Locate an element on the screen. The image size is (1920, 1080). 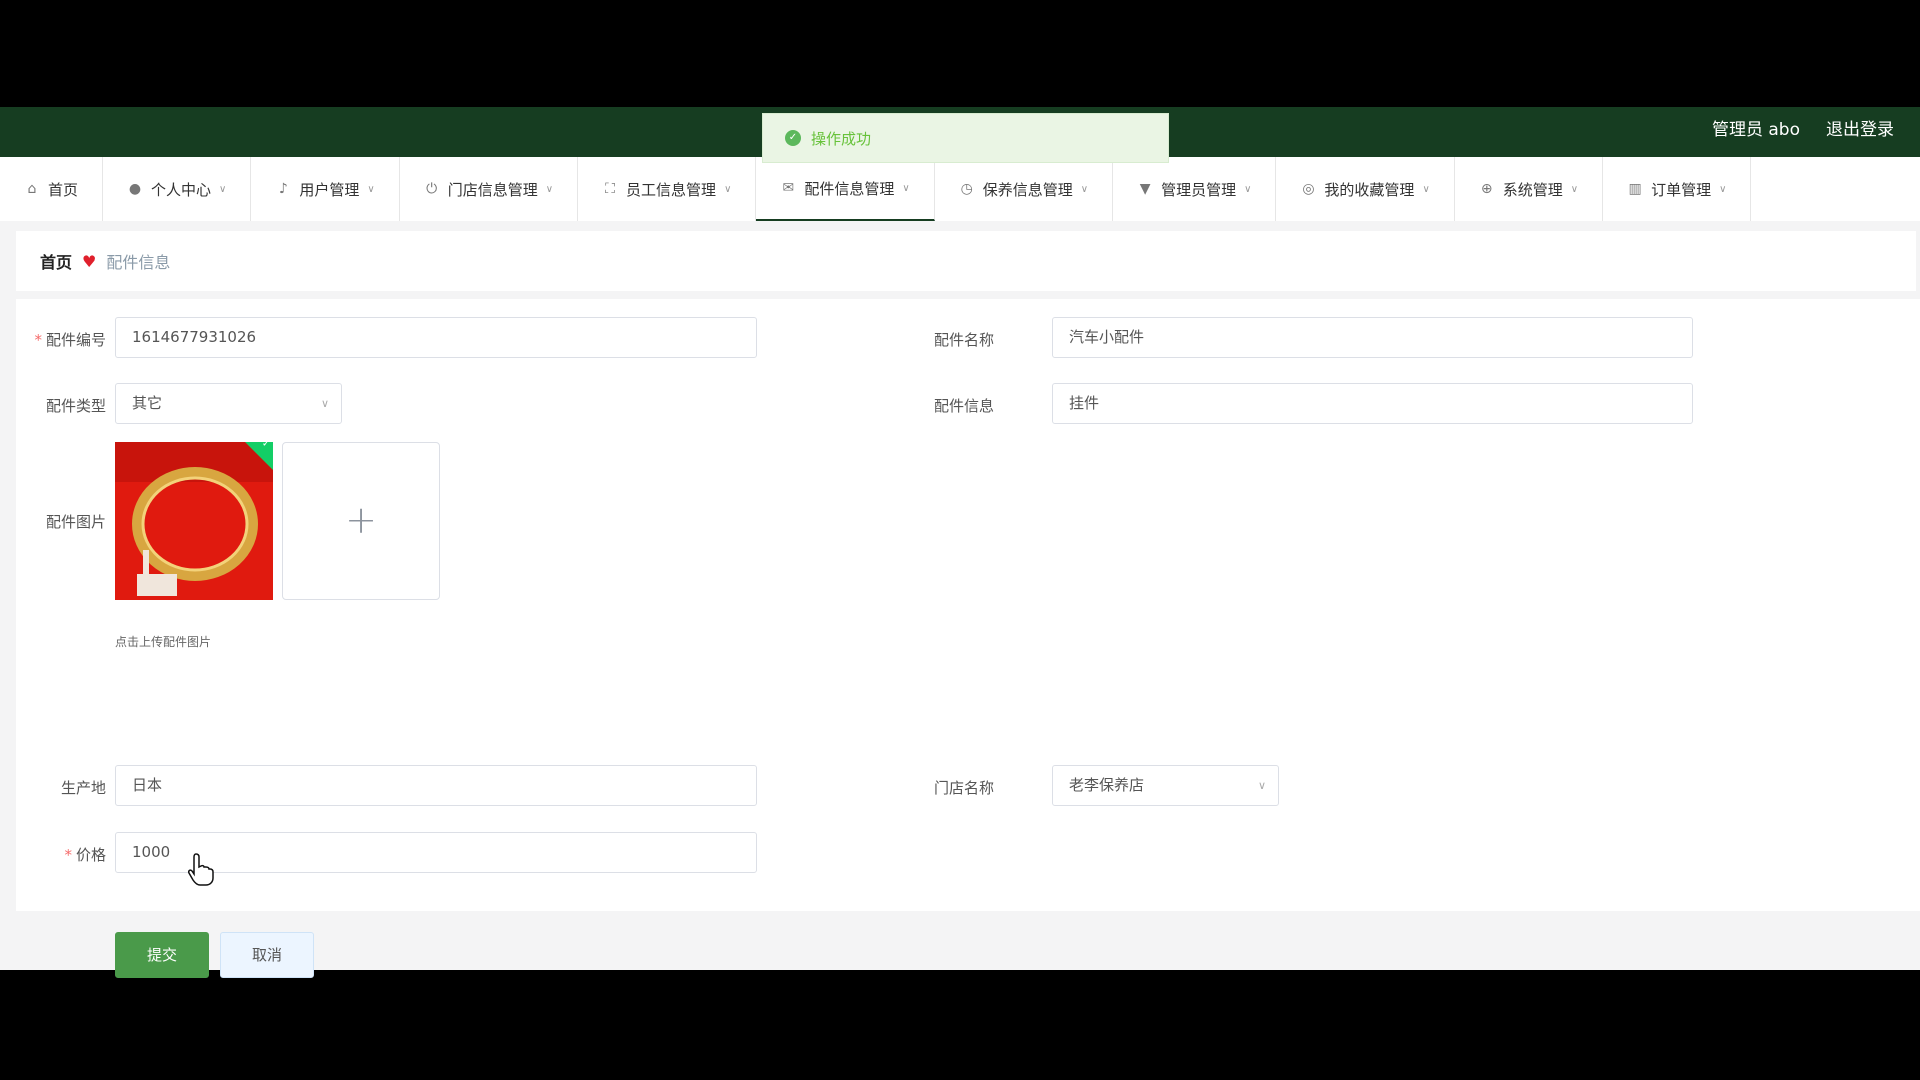
store-select: 老李保养店 ∨ is located at coordinates (1165, 785).